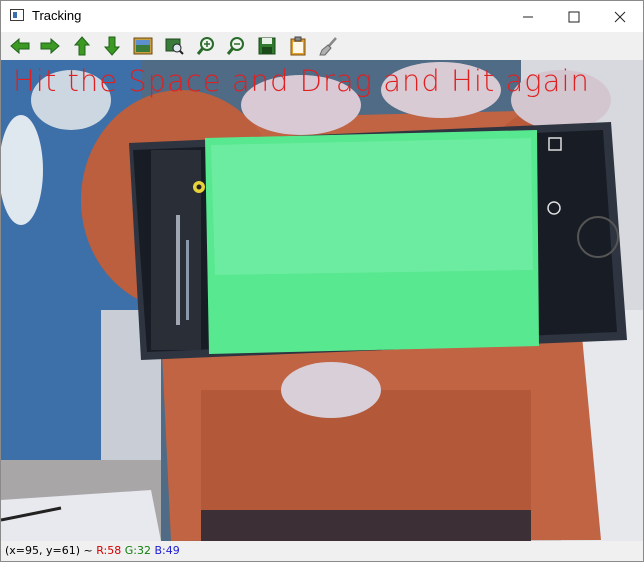 This screenshot has width=644, height=562. I want to click on minimize-button, so click(528, 16).